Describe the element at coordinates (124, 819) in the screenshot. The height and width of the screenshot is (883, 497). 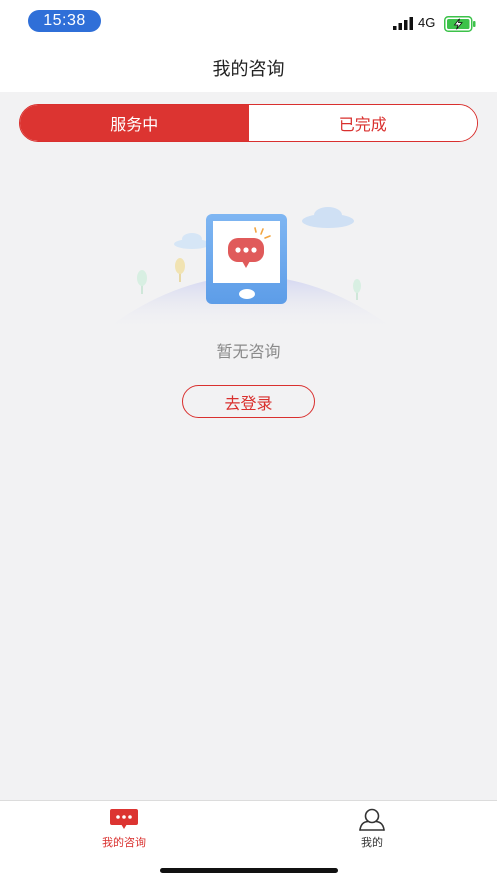
I see `chat-bubble-icon` at that location.